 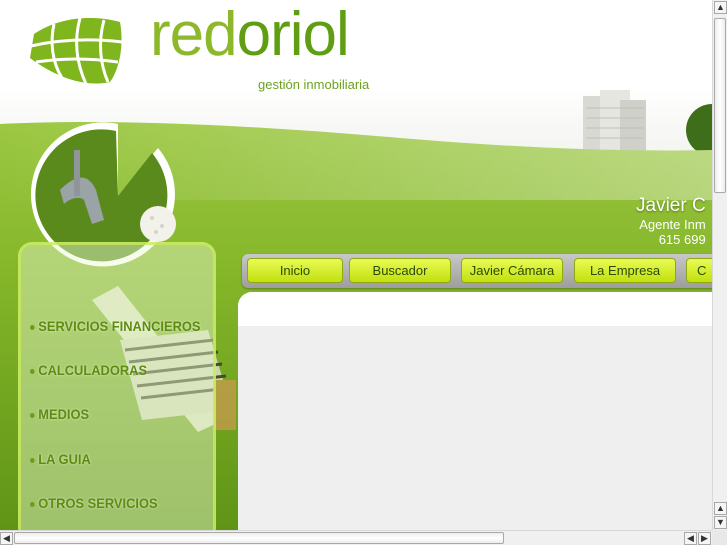 I want to click on sidebar-item-label: OTROS SERVICIOS, so click(x=98, y=503).